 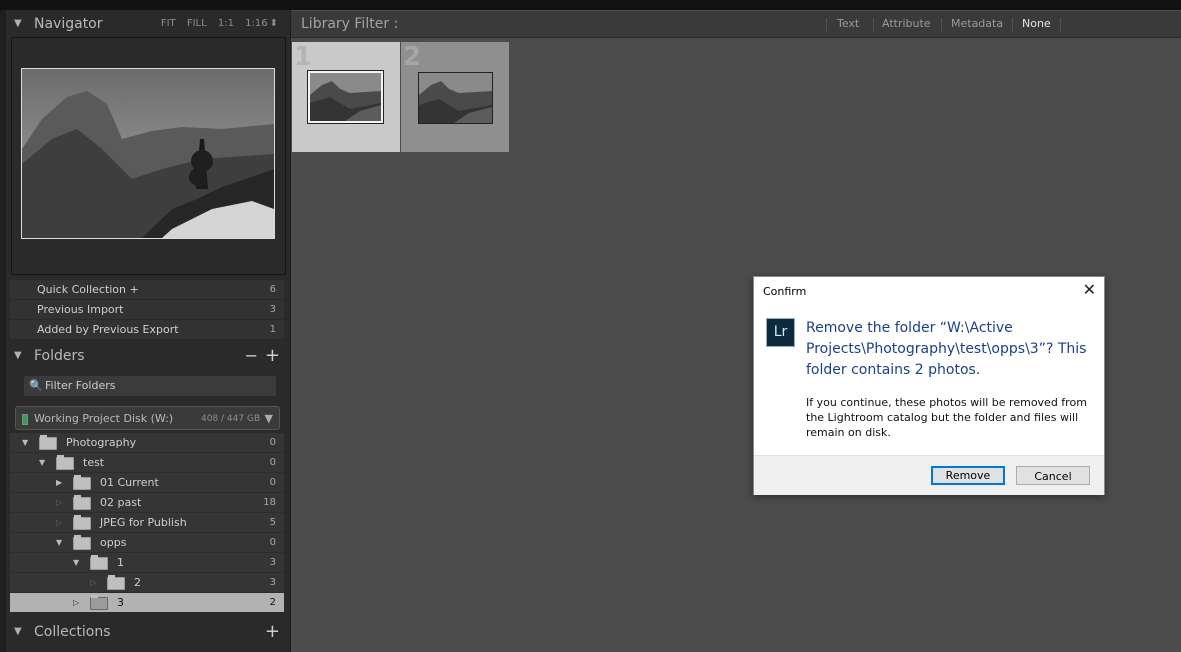 I want to click on folder-row-test: ▼ test 0, so click(x=147, y=463).